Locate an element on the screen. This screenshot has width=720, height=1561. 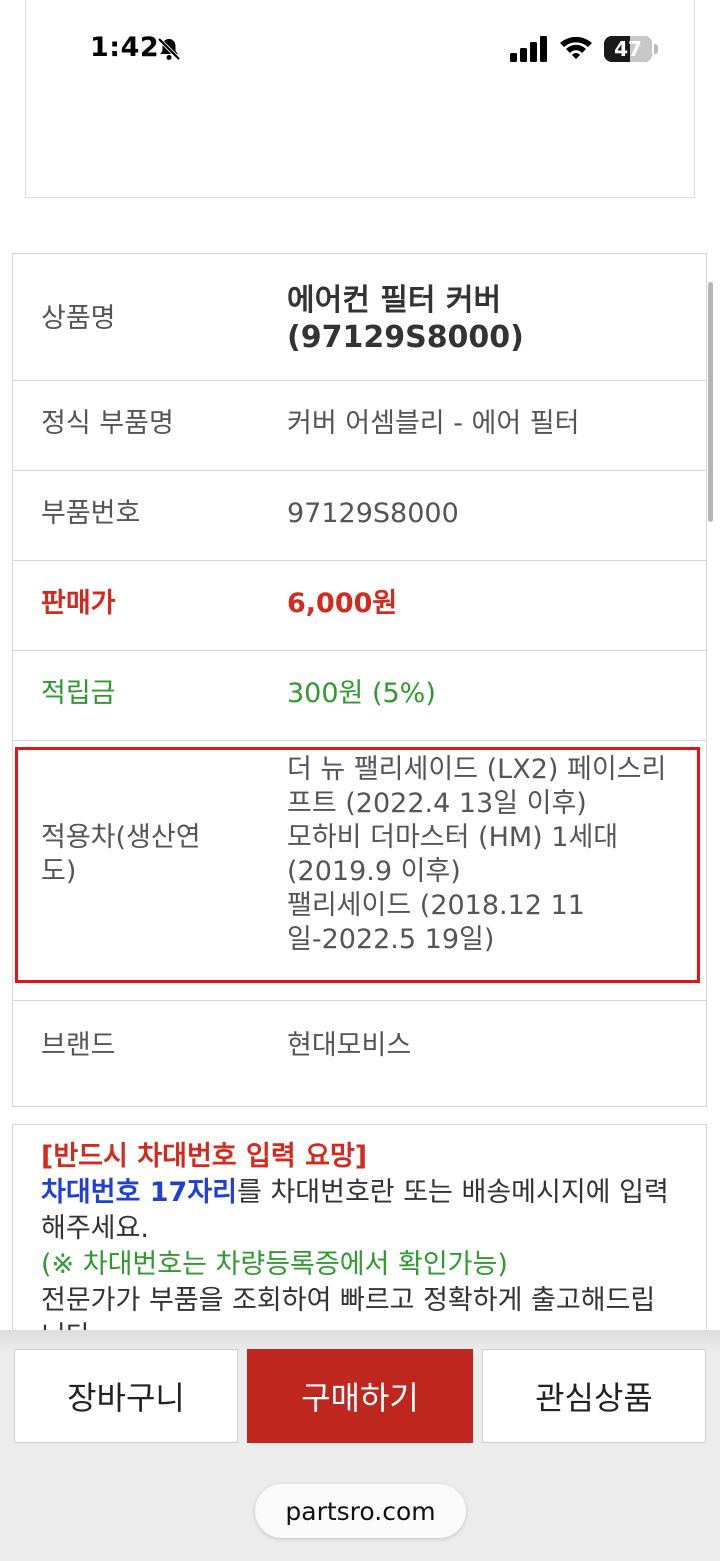
bottom-bar-shadow is located at coordinates (360, 1340).